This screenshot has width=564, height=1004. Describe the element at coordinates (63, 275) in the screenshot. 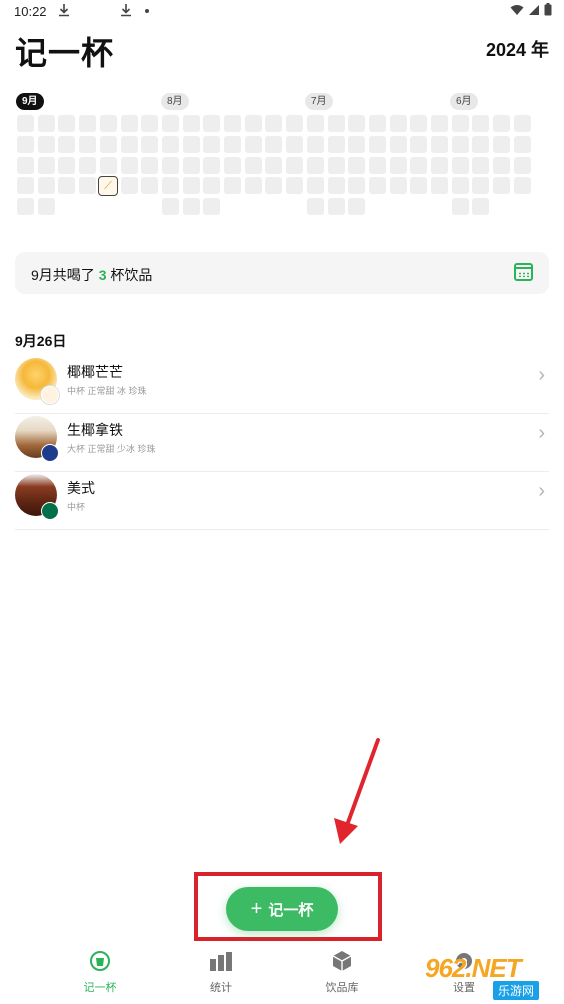

I see `summary-prefix: 9月共喝了` at that location.